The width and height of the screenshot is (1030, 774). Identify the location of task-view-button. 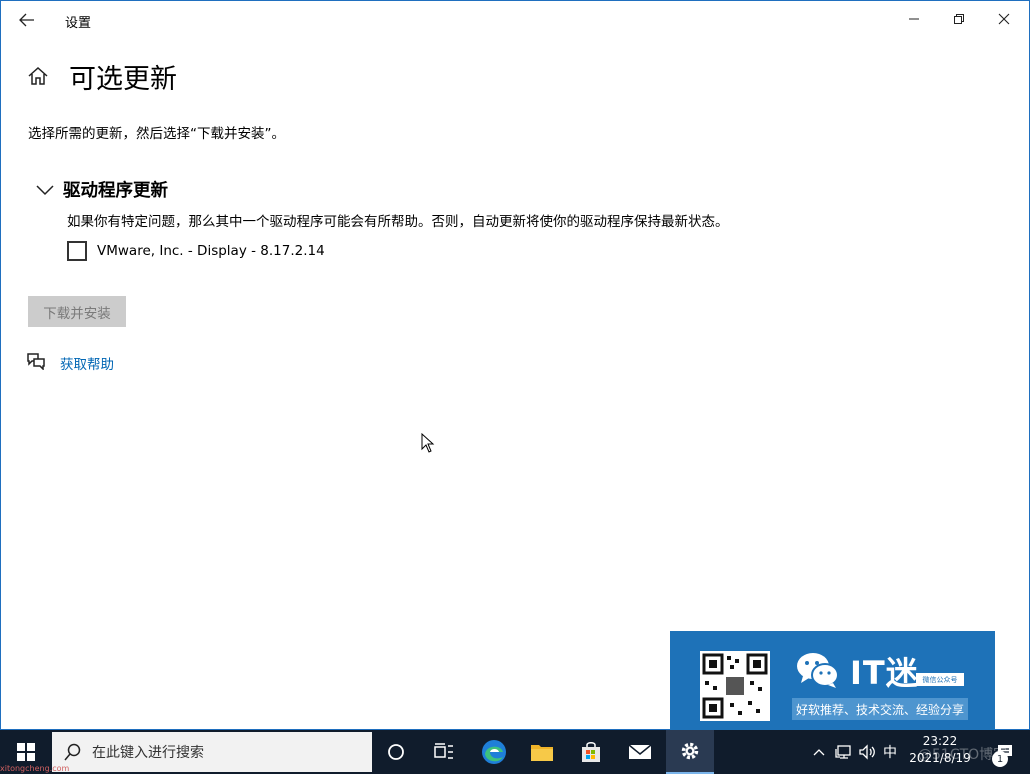
(444, 752).